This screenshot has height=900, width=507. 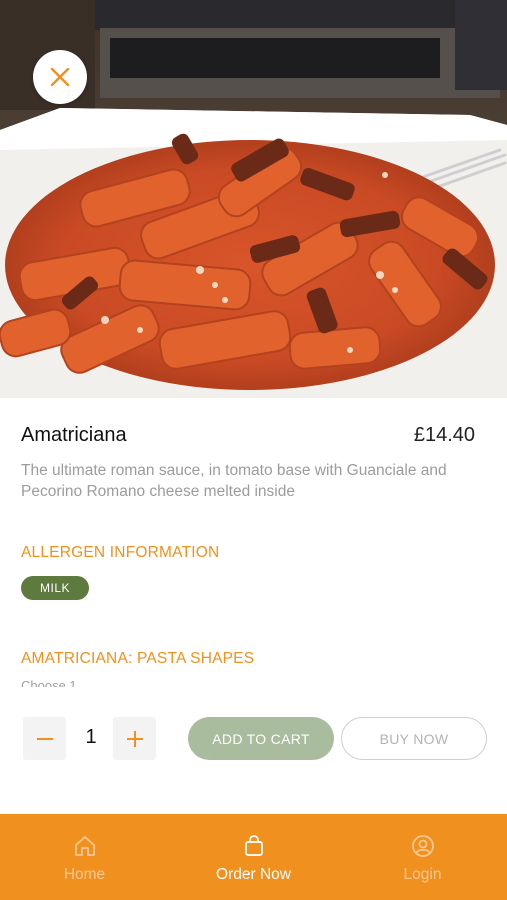 I want to click on choose-hint: Choose 1, so click(x=49, y=682).